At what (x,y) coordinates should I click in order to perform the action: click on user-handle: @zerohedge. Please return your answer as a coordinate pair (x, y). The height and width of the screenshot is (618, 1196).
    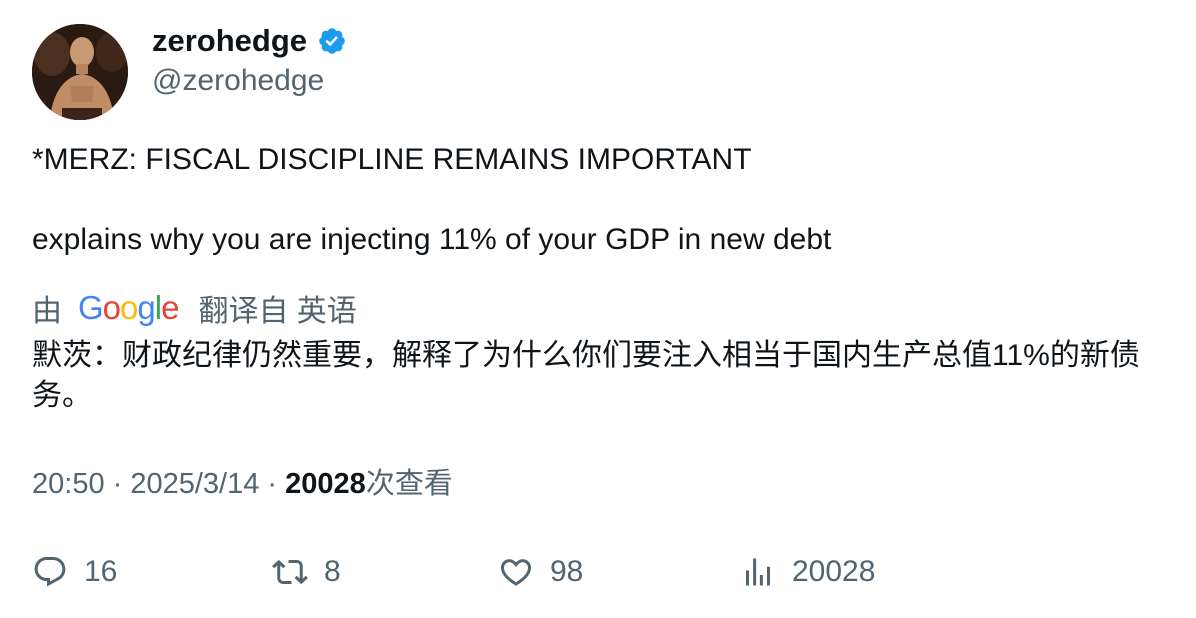
    Looking at the image, I should click on (238, 81).